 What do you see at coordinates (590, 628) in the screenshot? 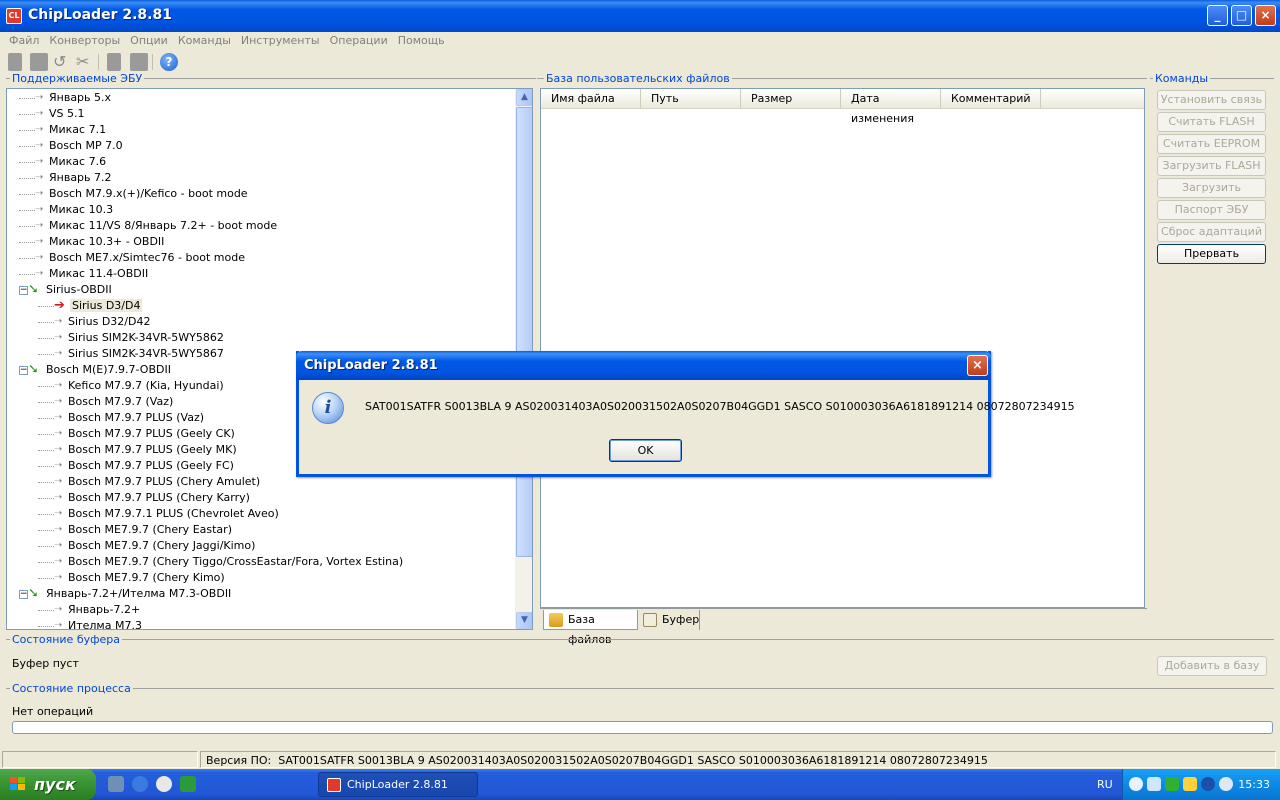
I see `tab-files-db: База файлов` at bounding box center [590, 628].